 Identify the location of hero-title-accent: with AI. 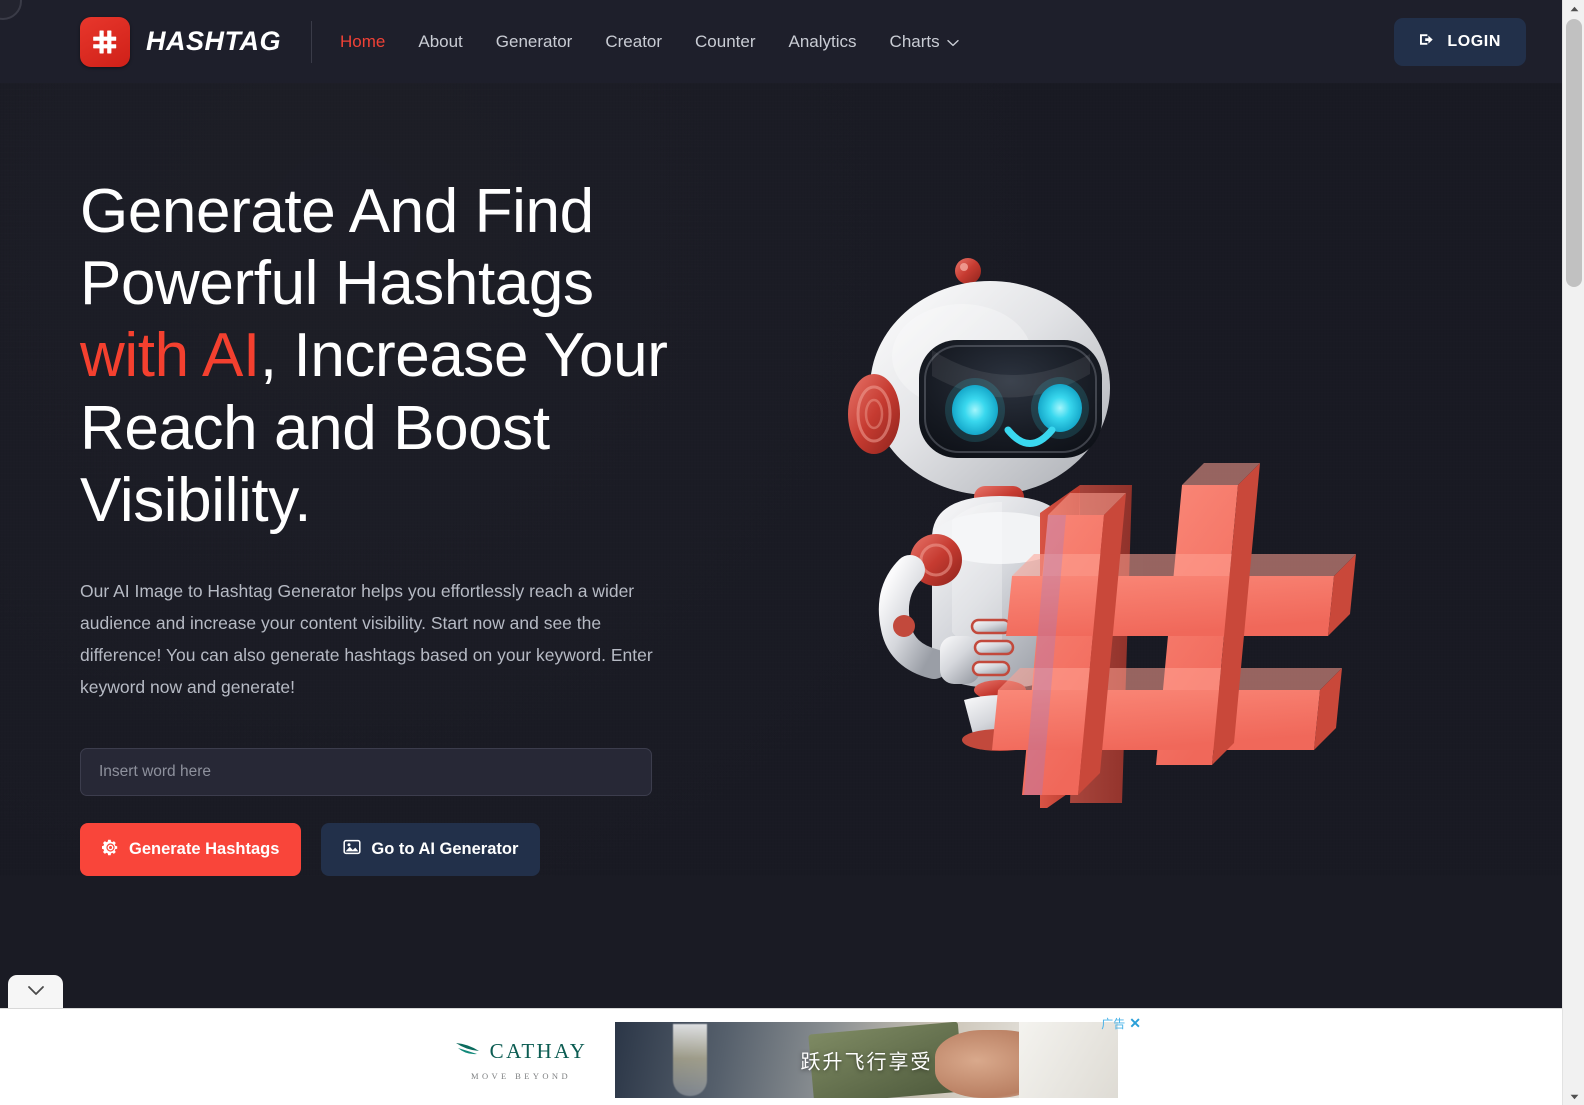
(170, 356).